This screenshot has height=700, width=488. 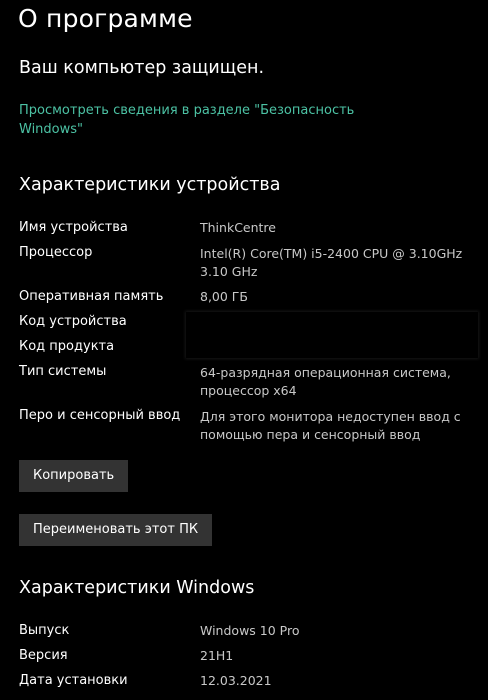 What do you see at coordinates (224, 296) in the screenshot?
I see `spec-value-ram: 8,00 ГБ` at bounding box center [224, 296].